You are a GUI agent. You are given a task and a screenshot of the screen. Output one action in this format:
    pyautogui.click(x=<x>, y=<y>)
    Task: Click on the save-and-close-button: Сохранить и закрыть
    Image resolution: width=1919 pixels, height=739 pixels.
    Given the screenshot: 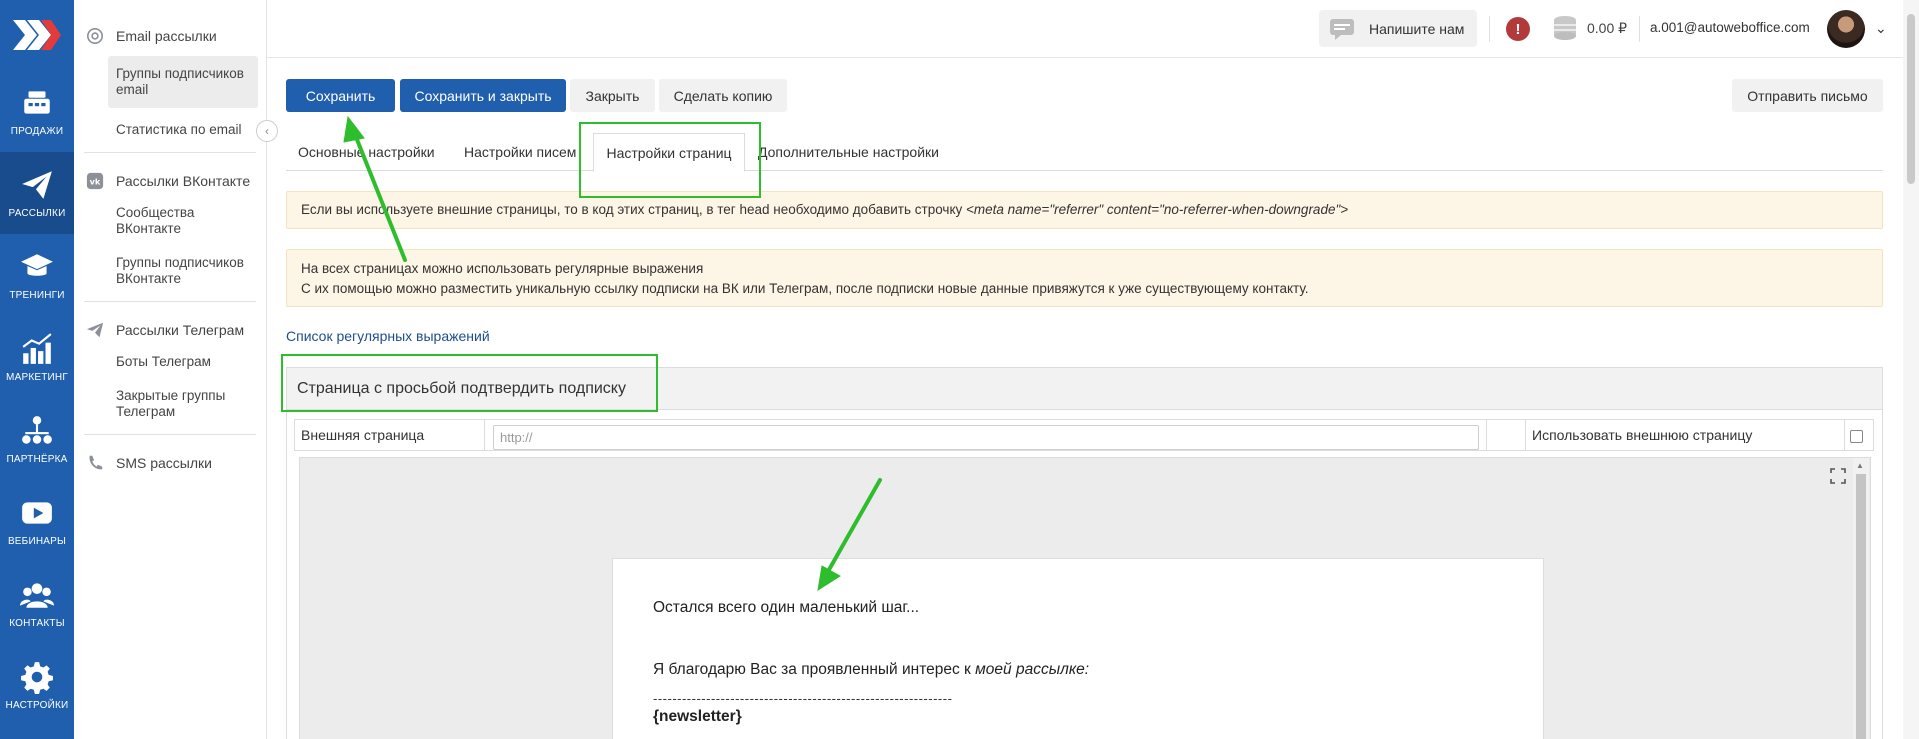 What is the action you would take?
    pyautogui.click(x=483, y=95)
    